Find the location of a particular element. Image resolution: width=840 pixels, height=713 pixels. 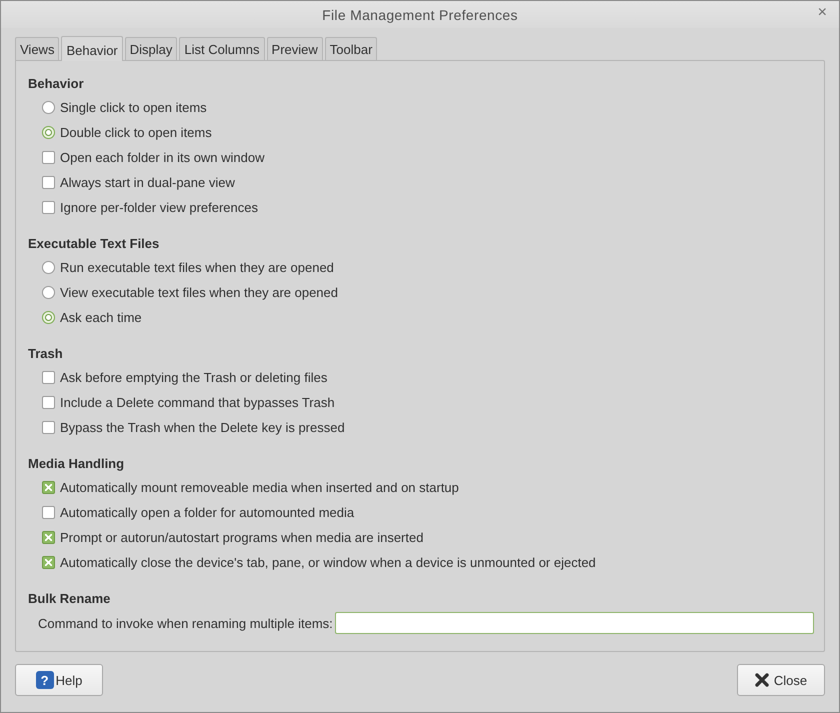

option-label: Double click to open items is located at coordinates (136, 132).